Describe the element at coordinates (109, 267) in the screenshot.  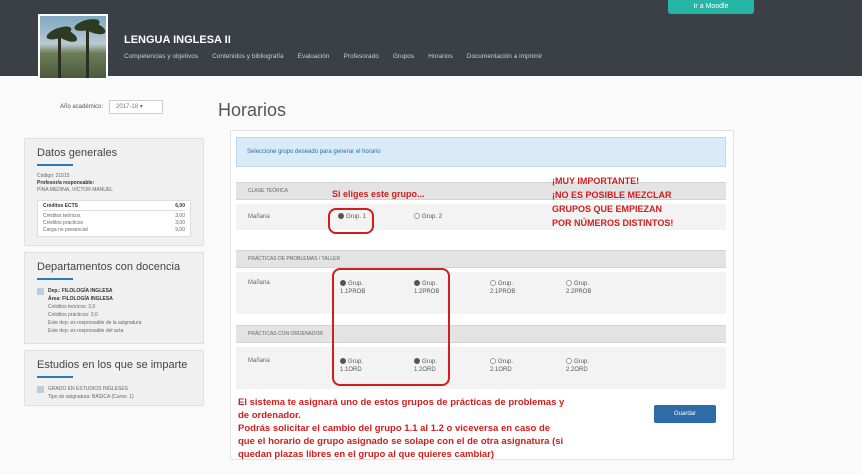
I see `departments-title: Departamentos con docencia` at that location.